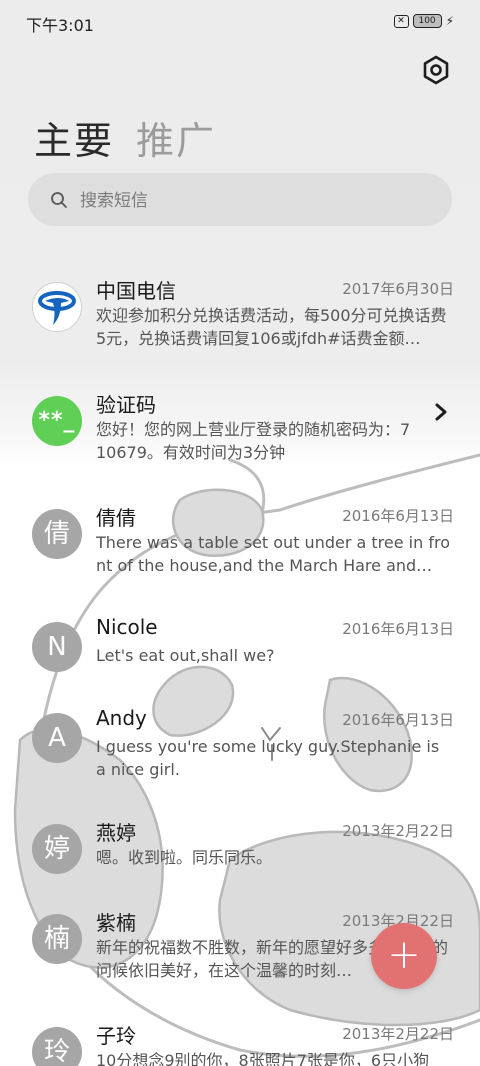 Image resolution: width=480 pixels, height=1066 pixels. Describe the element at coordinates (57, 849) in the screenshot. I see `avatar: 婷` at that location.